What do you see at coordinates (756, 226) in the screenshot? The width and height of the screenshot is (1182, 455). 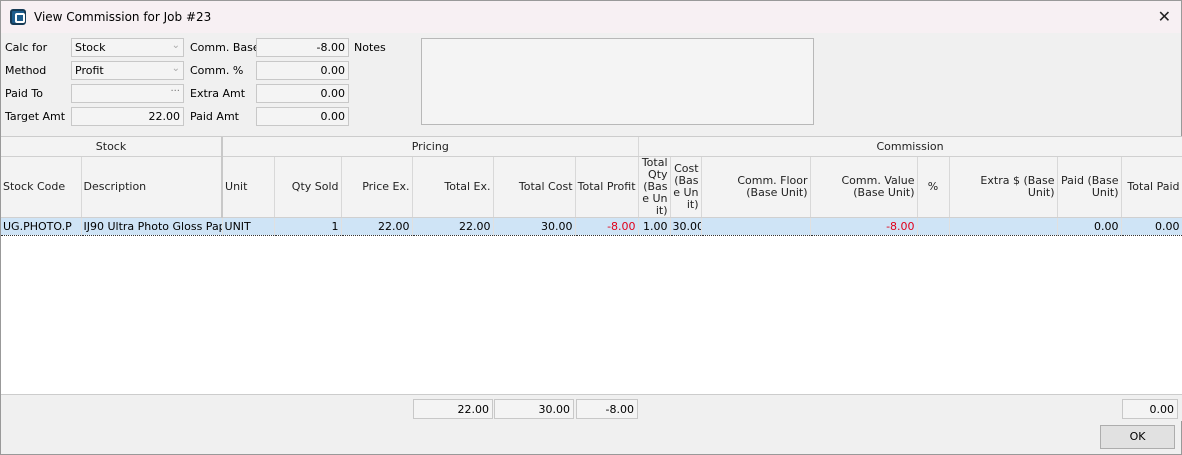 I see `cell-comm-floor` at bounding box center [756, 226].